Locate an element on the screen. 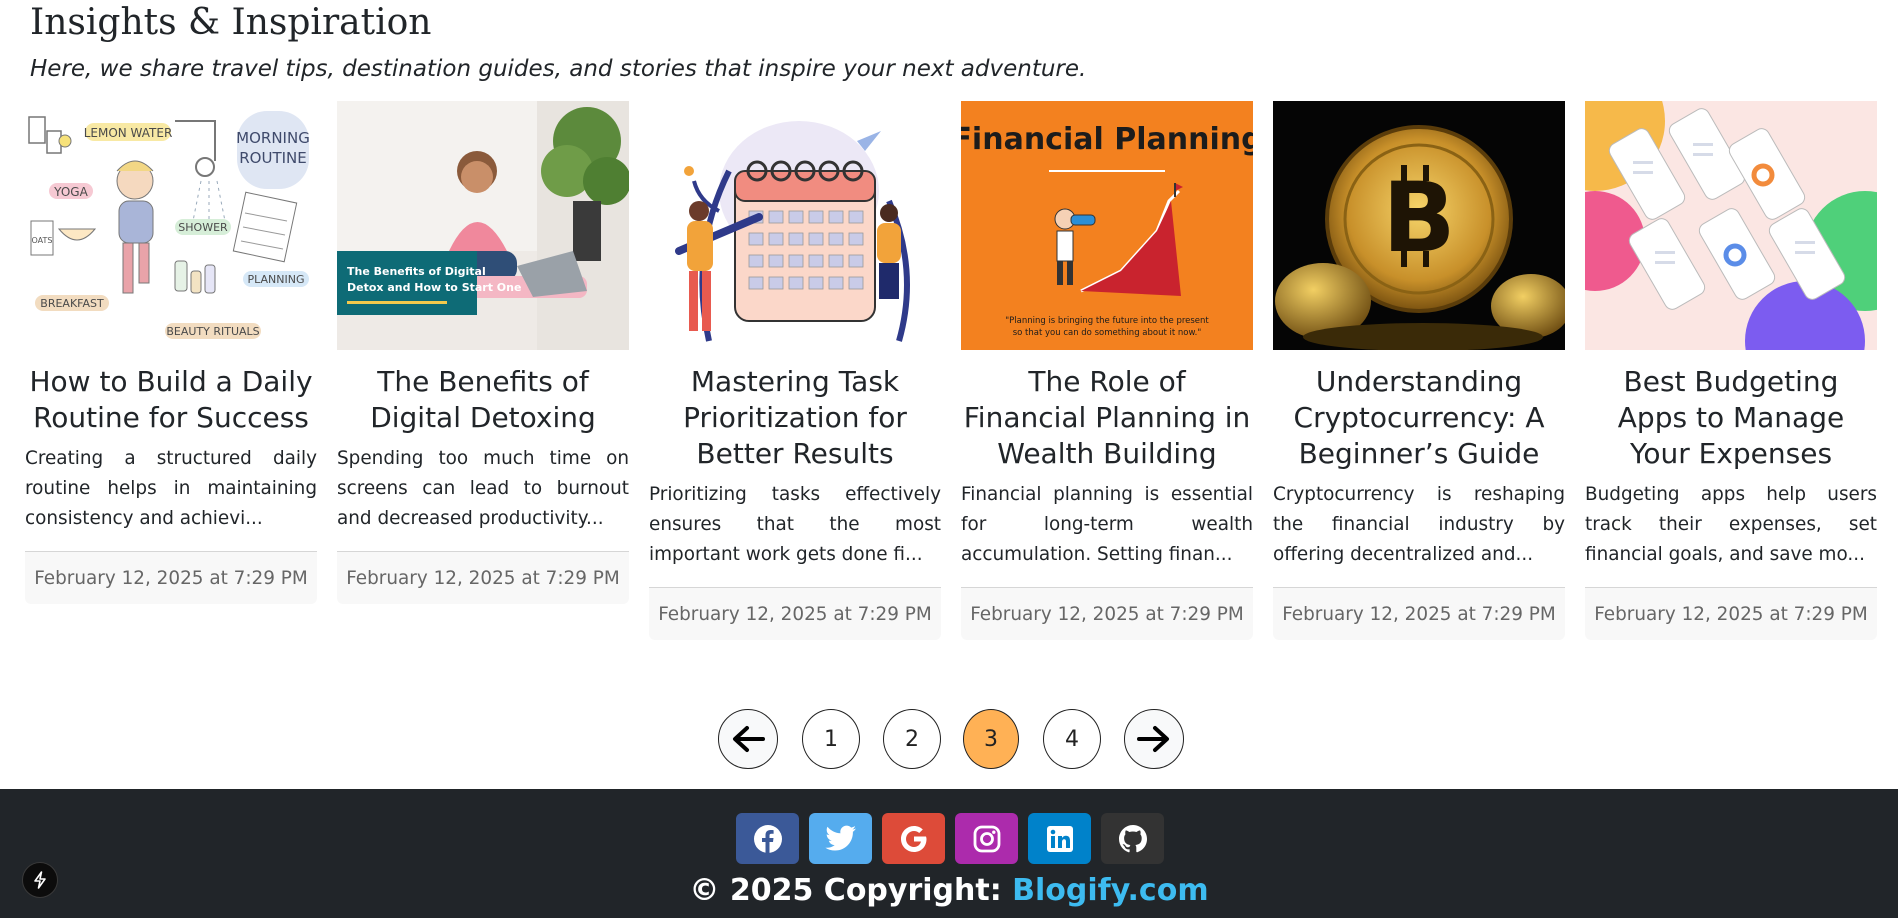  svg-text: PLANNING is located at coordinates (276, 279).